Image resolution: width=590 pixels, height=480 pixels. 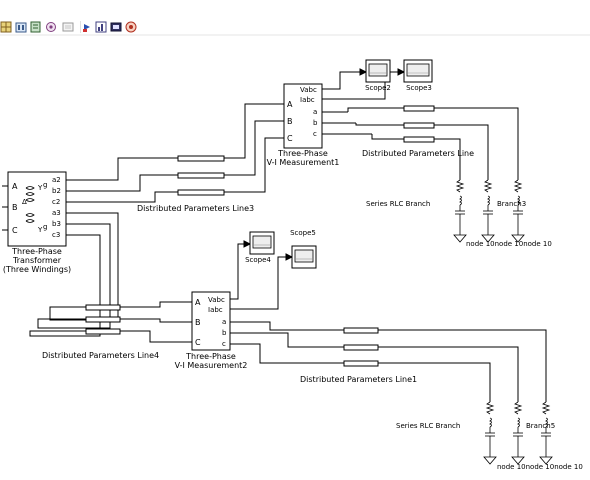 I want to click on scope2-label: Scope2, so click(x=378, y=88).